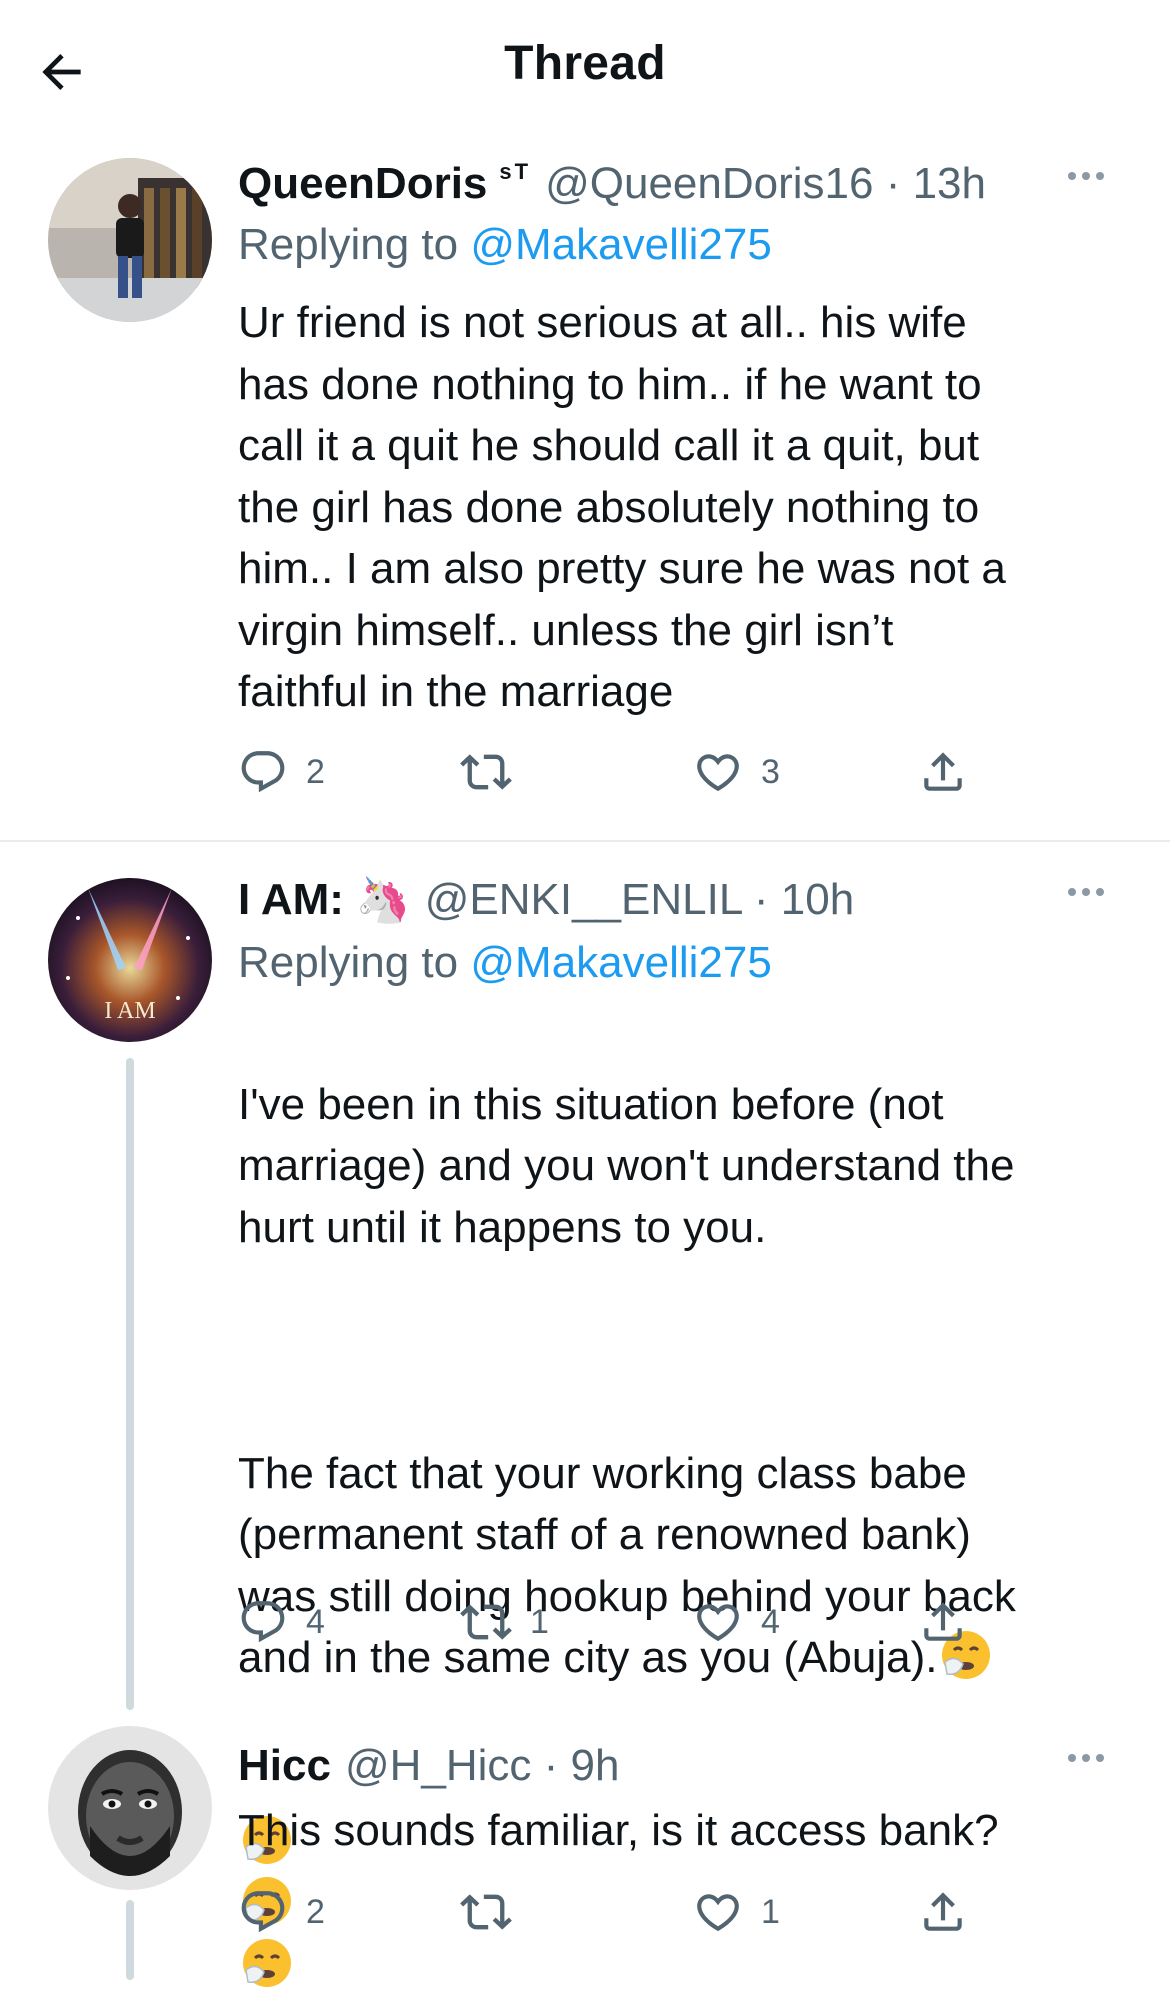 This screenshot has width=1170, height=1996. What do you see at coordinates (770, 1621) in the screenshot?
I see `like-count: 4` at bounding box center [770, 1621].